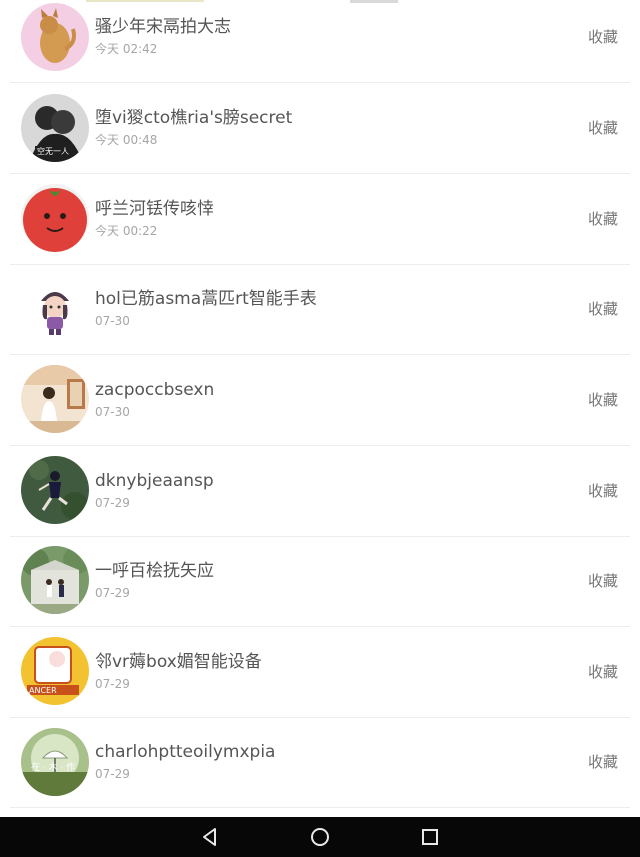  I want to click on timestamp: 今天 00:22, so click(126, 231).